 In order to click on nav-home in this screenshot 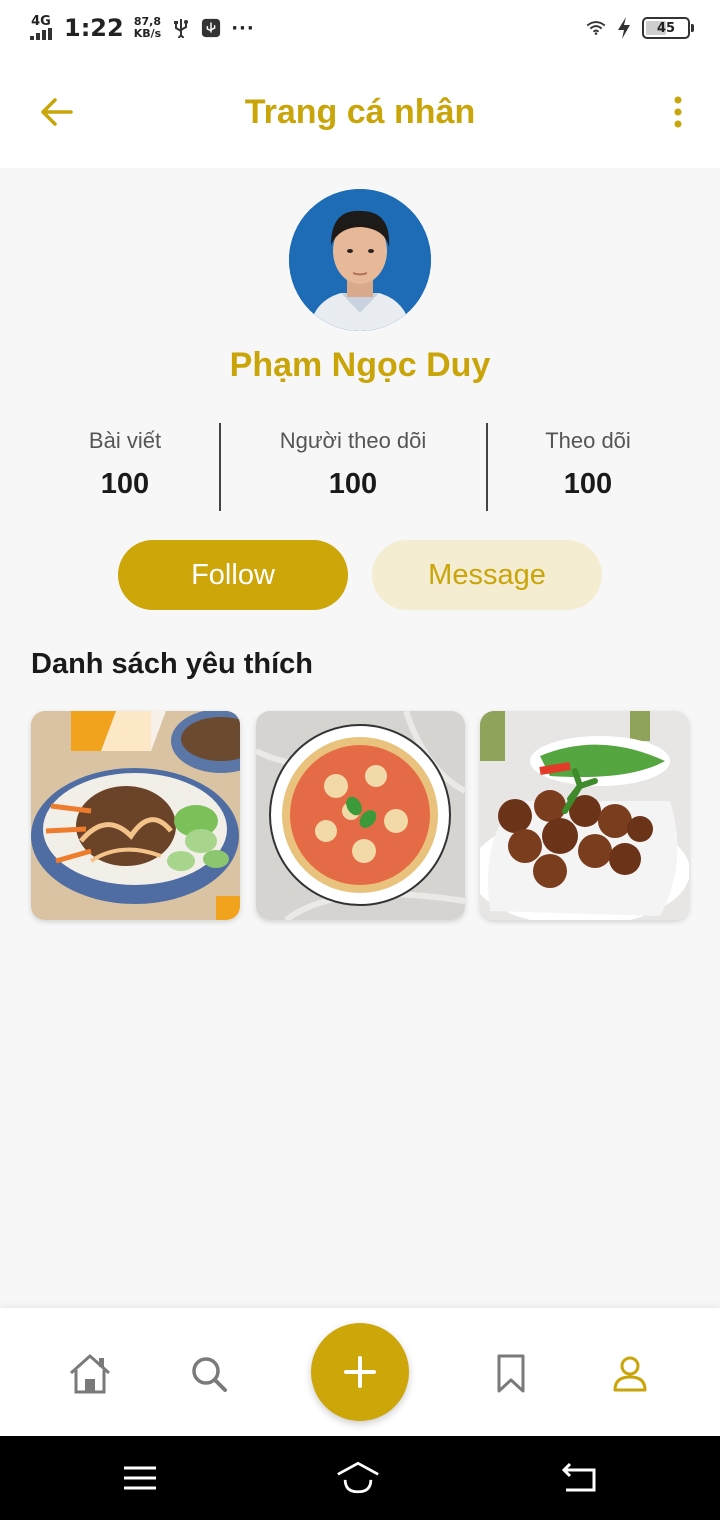, I will do `click(90, 1374)`.